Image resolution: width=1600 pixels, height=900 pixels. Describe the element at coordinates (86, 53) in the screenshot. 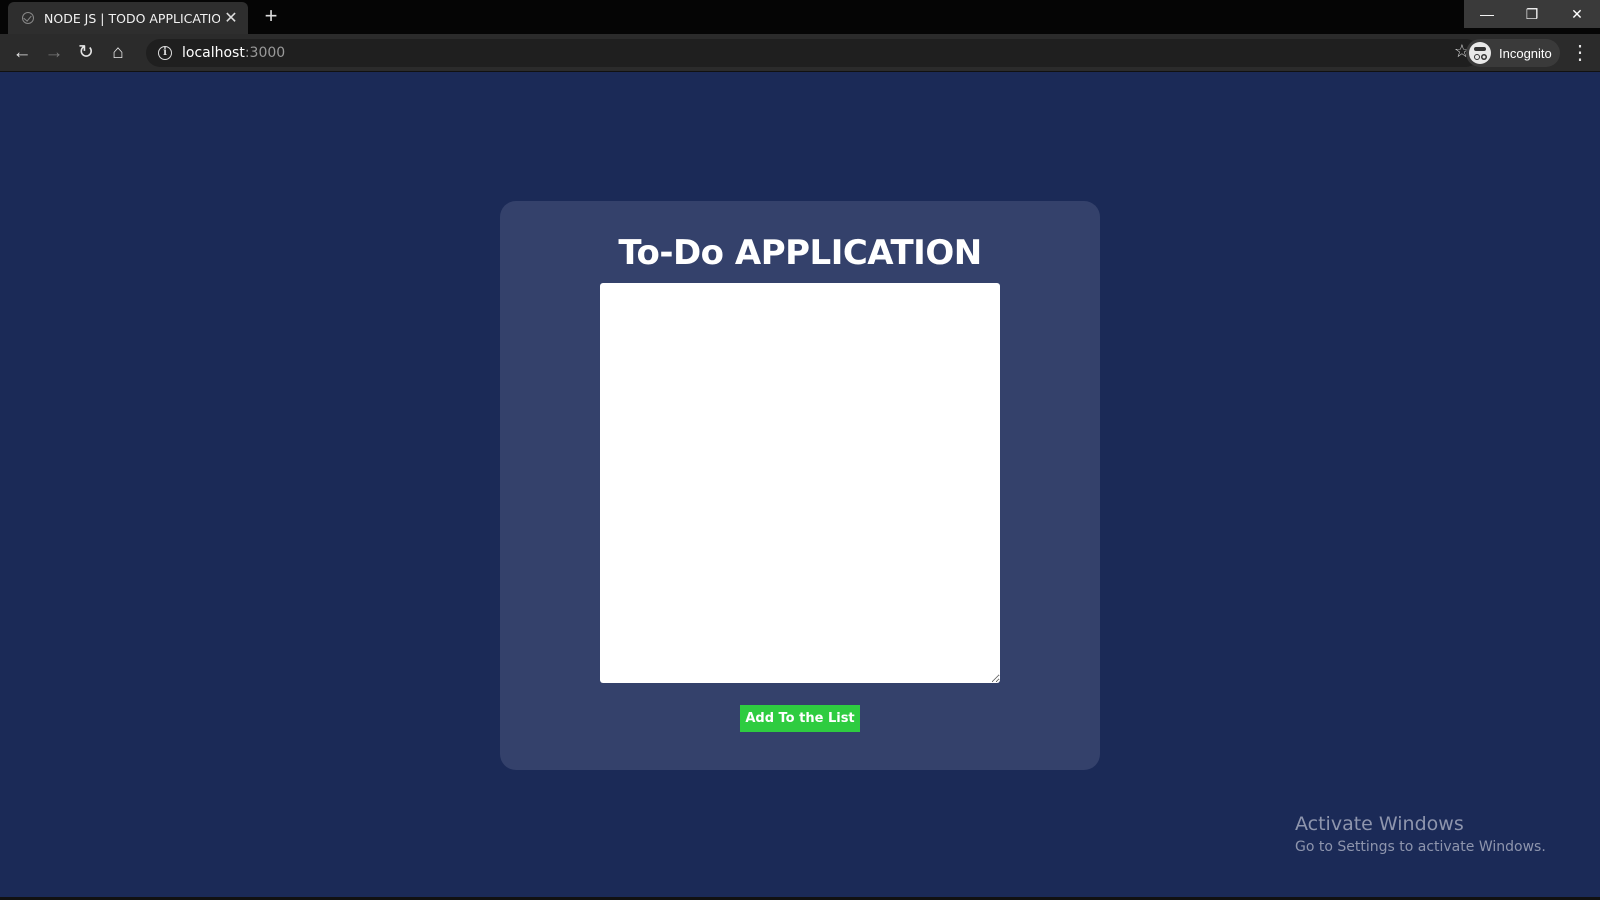

I see `reload-icon: ↻` at that location.